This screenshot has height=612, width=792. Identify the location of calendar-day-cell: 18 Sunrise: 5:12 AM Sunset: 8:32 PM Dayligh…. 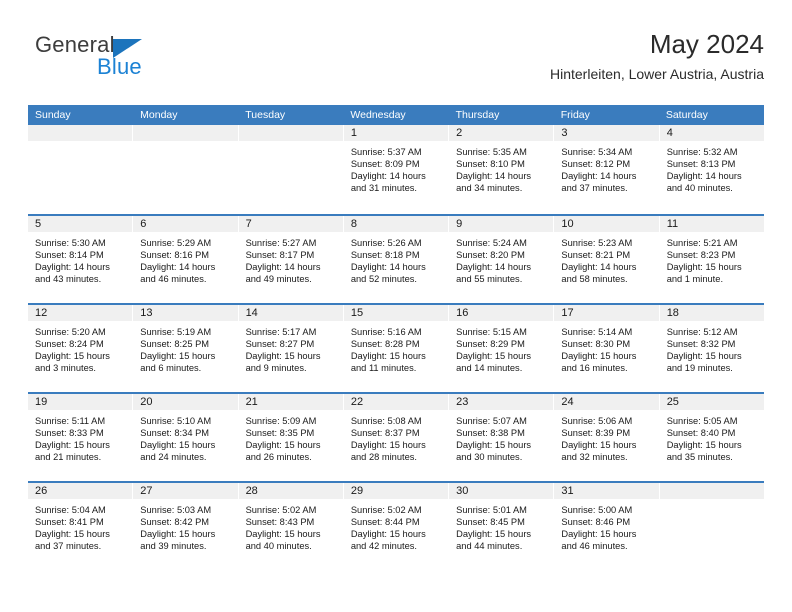
(711, 348).